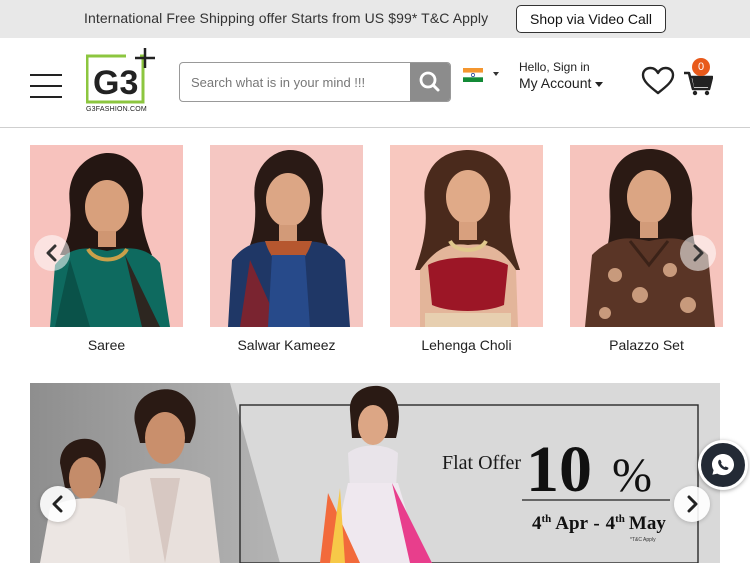 Image resolution: width=750 pixels, height=563 pixels. I want to click on offer-terms-text: *T&C Apply, so click(643, 540).